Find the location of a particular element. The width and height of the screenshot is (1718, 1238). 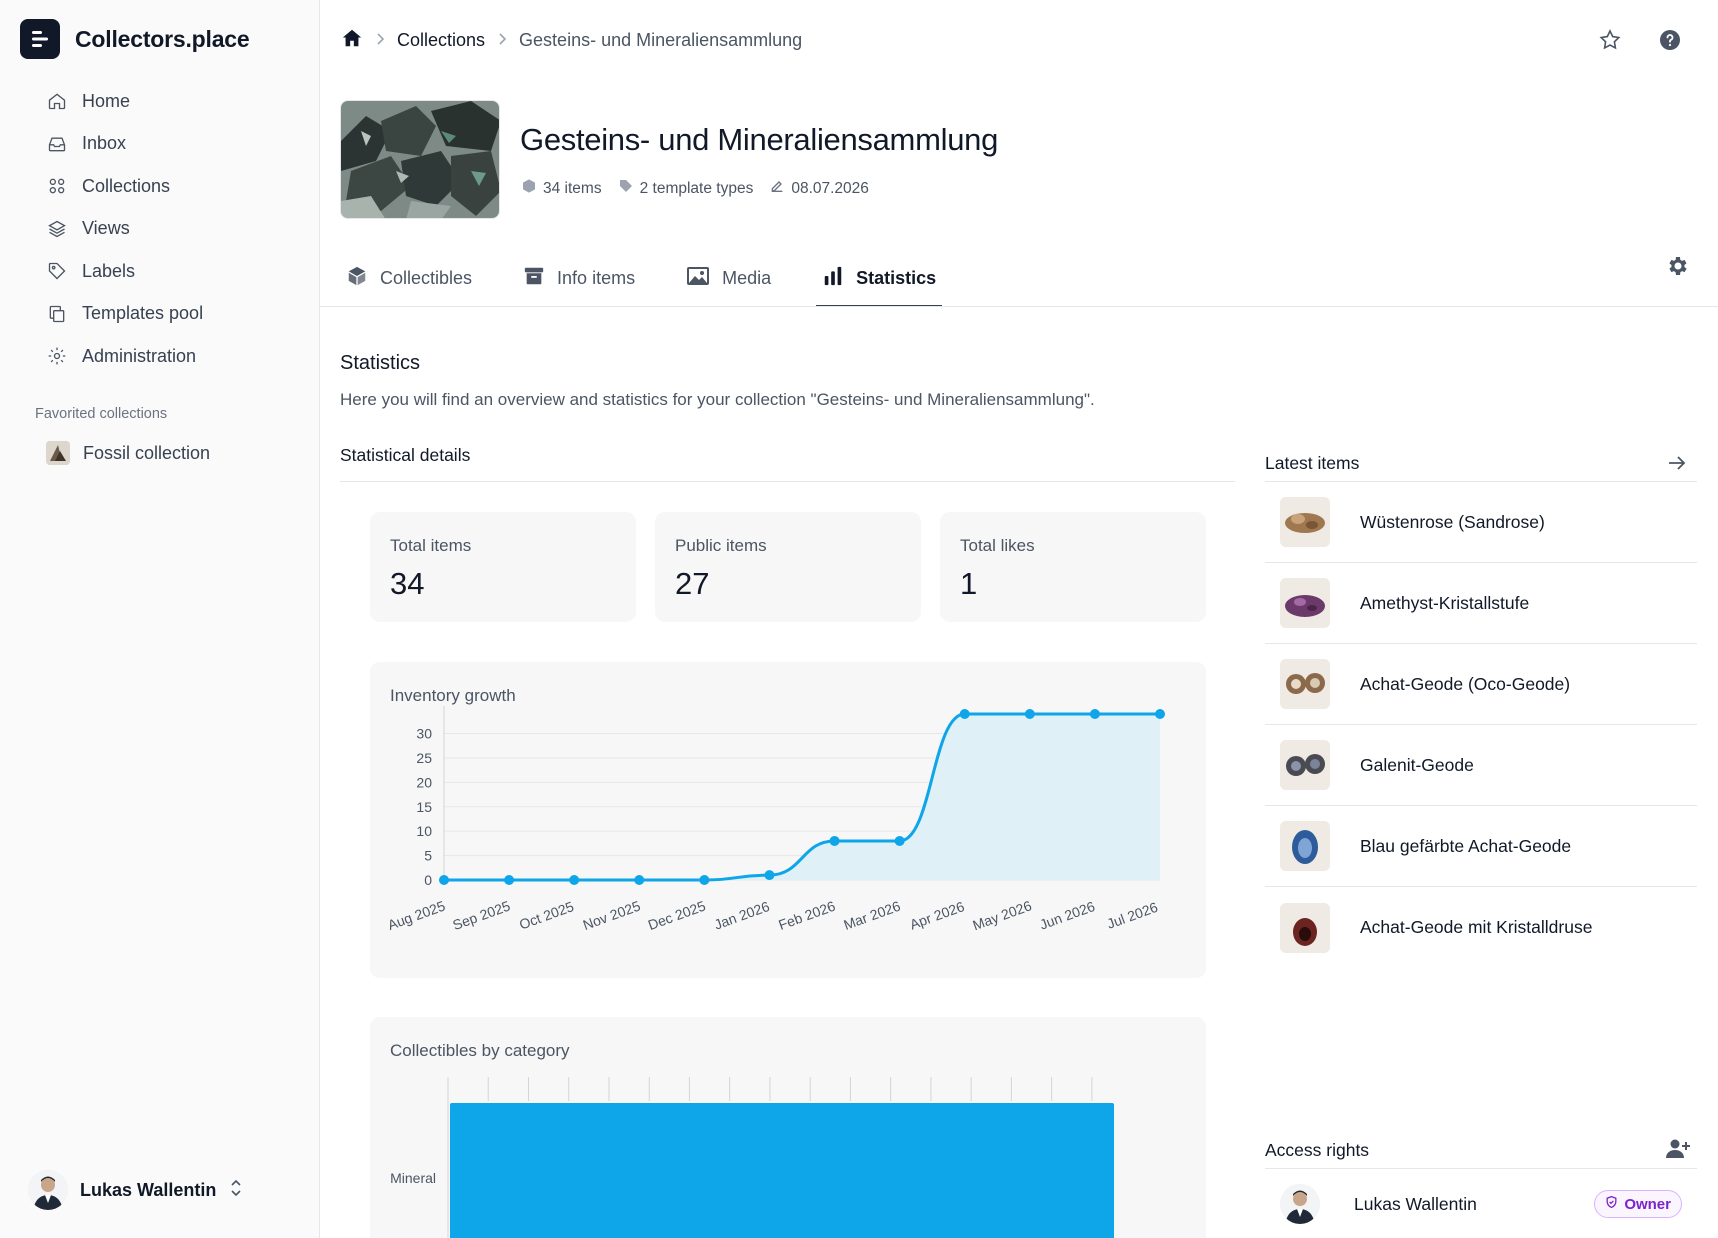

access-user-name: Lukas Wallentin is located at coordinates (1415, 1203).